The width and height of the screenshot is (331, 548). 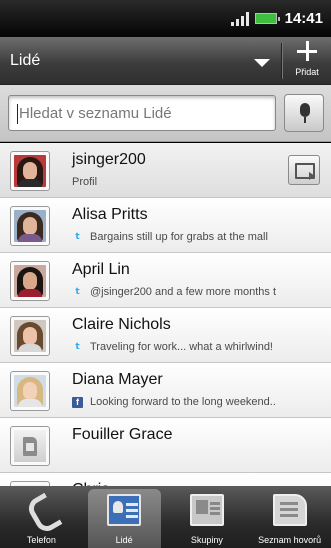 I want to click on contact-name: Claire Nichols, so click(x=121, y=324).